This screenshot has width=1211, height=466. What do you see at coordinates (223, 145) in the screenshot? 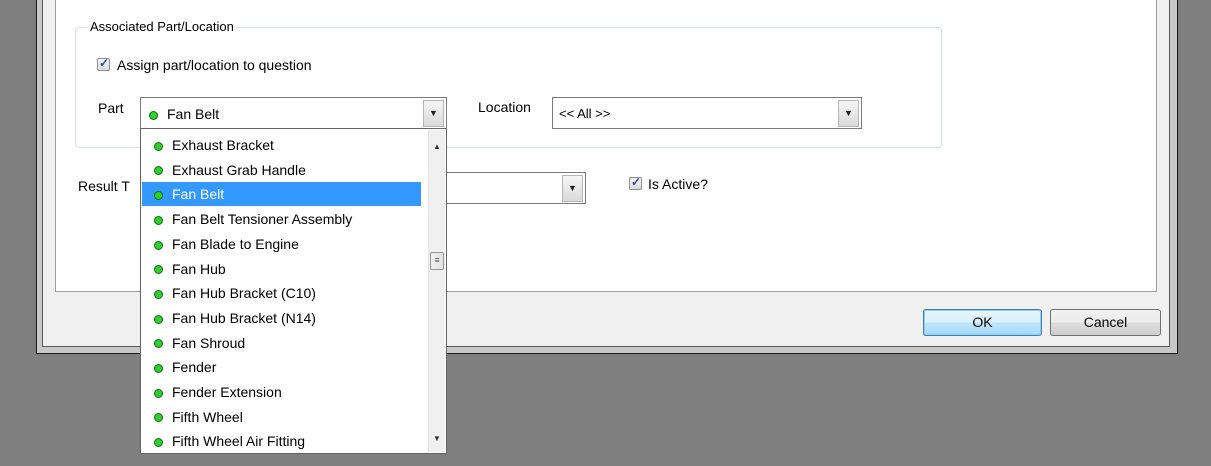
I see `list-item-label: Exhaust Bracket` at bounding box center [223, 145].